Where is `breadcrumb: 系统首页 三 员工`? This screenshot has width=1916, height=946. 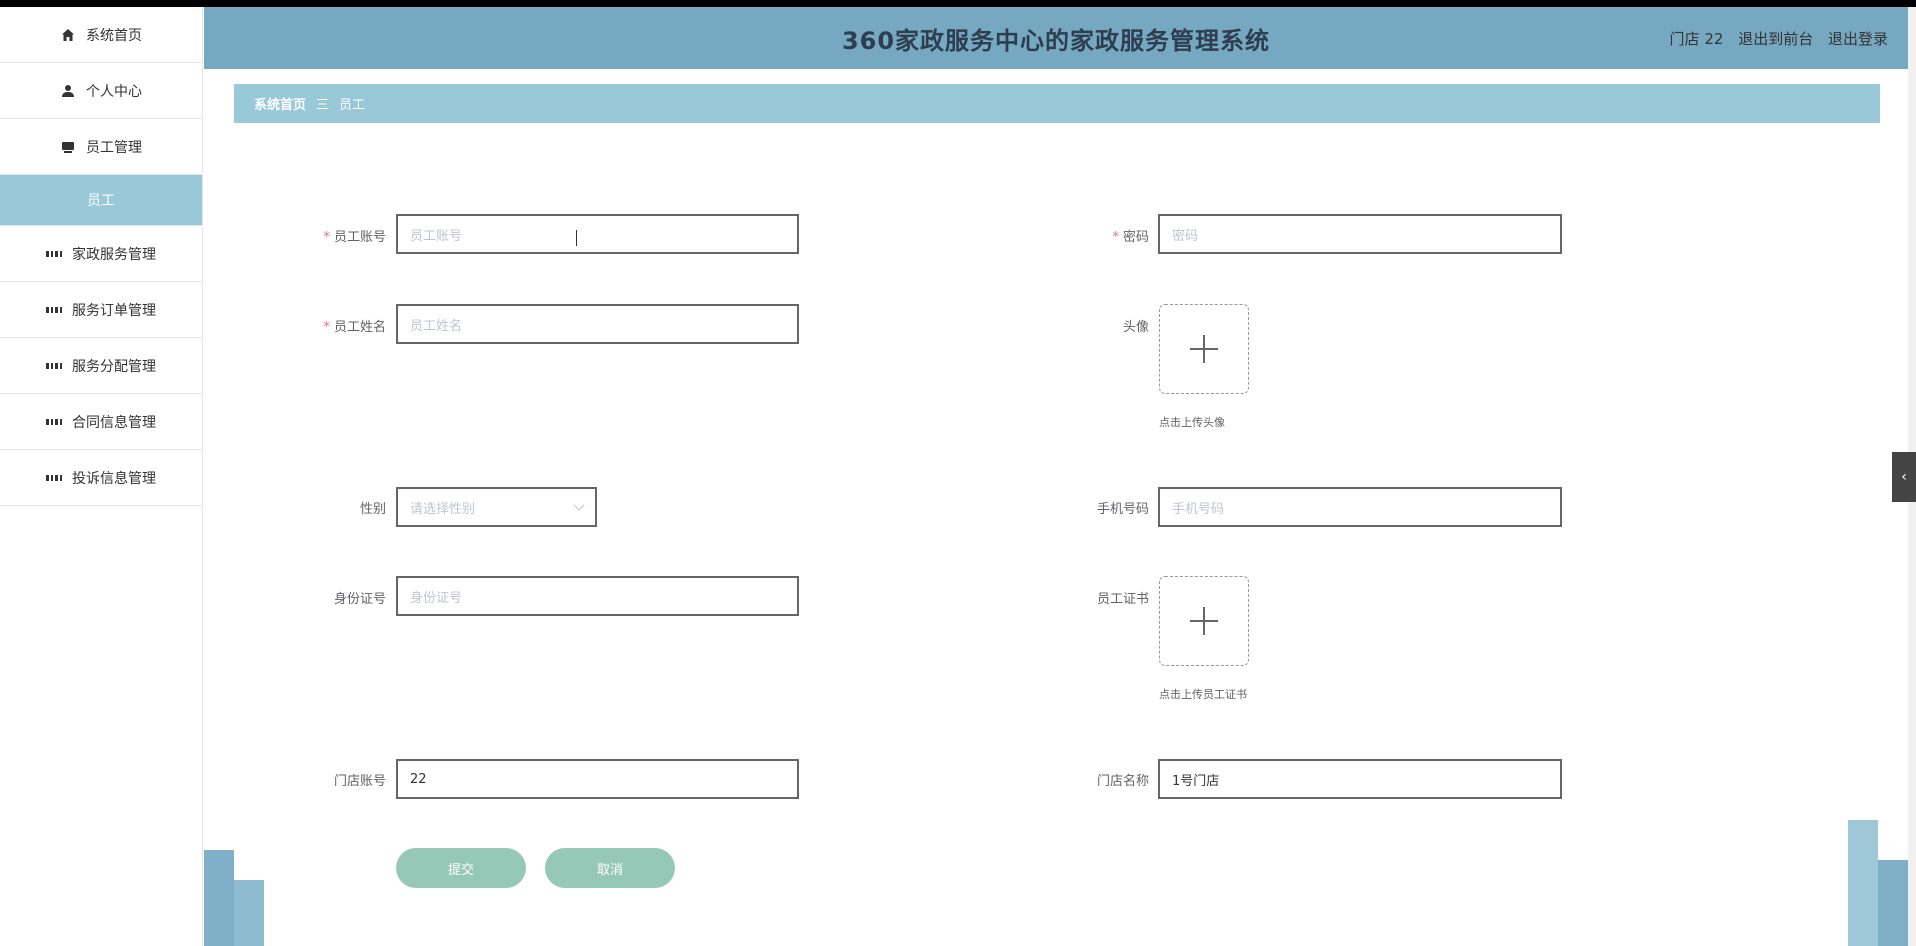 breadcrumb: 系统首页 三 员工 is located at coordinates (1057, 103).